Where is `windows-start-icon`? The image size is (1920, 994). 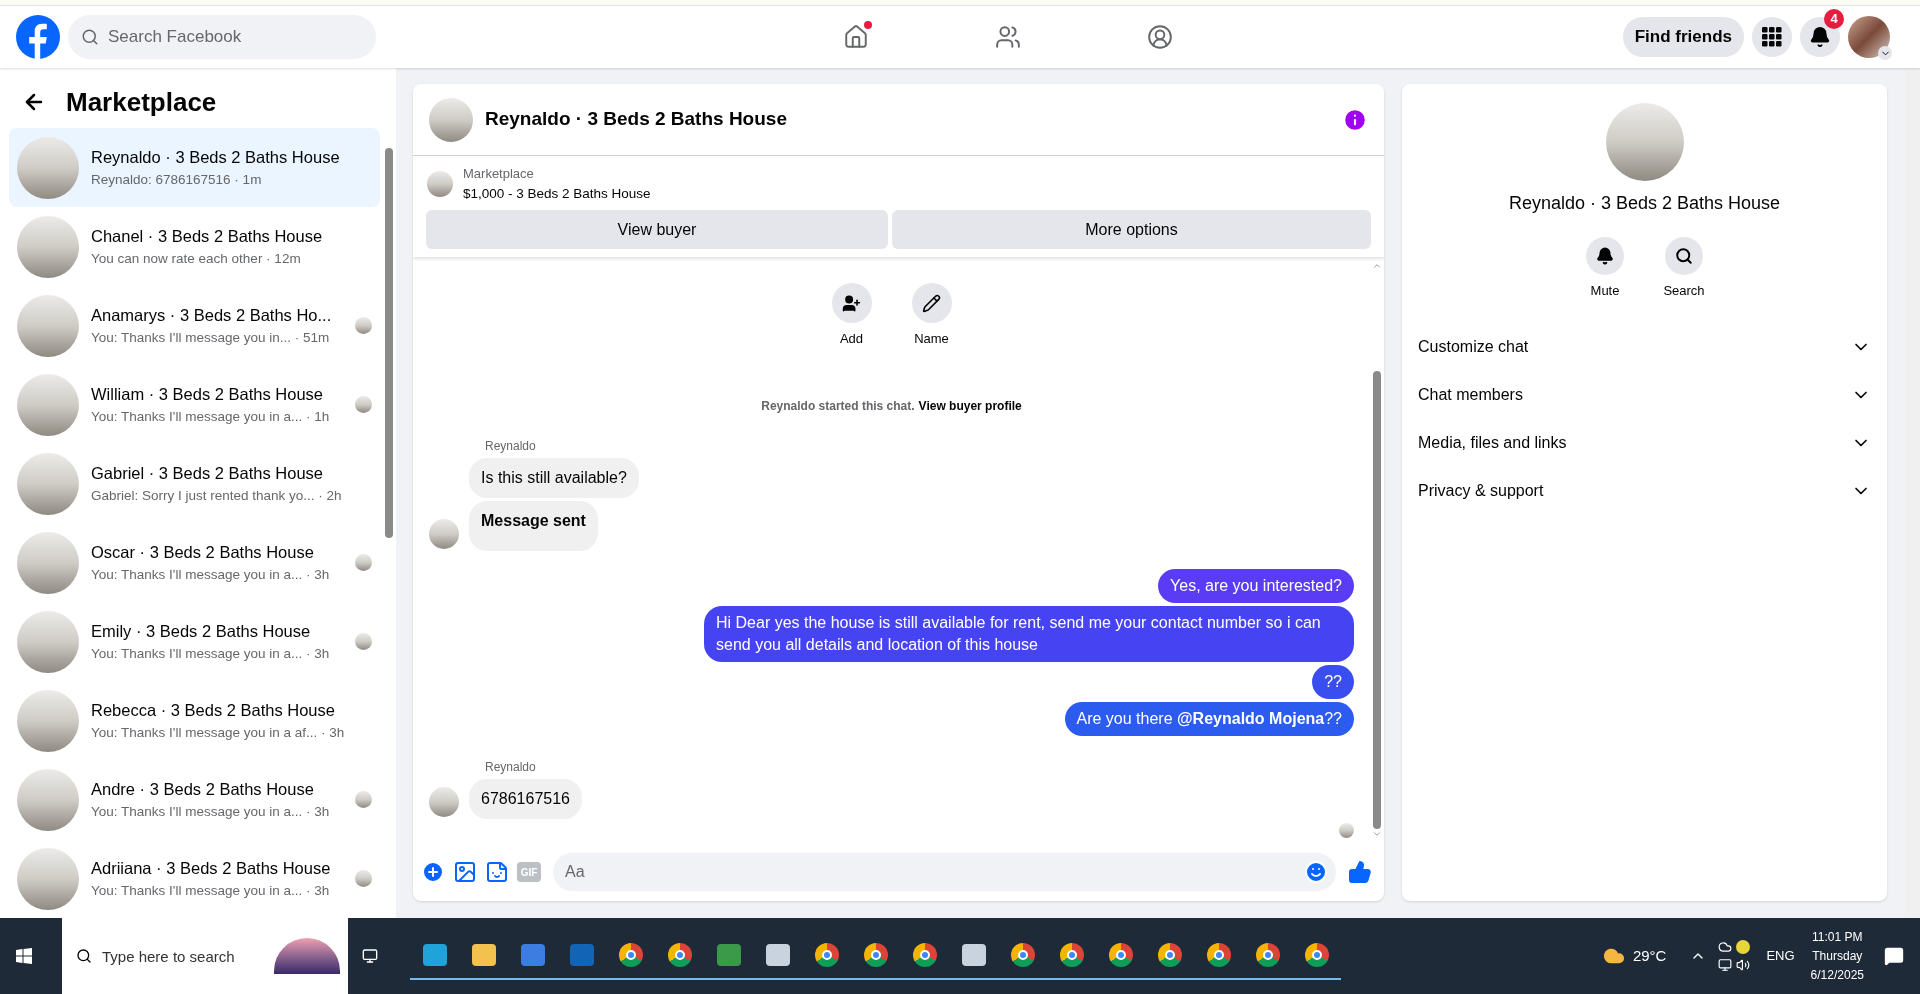
windows-start-icon is located at coordinates (24, 956).